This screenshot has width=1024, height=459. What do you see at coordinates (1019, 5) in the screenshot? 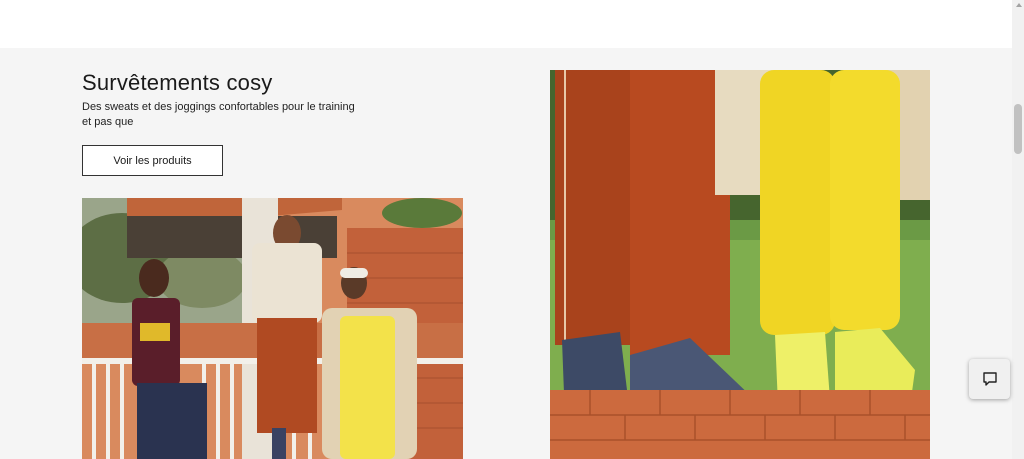
I see `scroll-up-arrow-icon` at bounding box center [1019, 5].